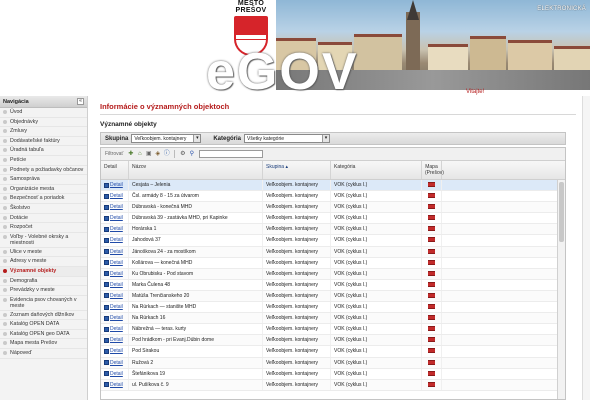  What do you see at coordinates (287, 138) in the screenshot?
I see `kategoria-select: Všetky kategórie ▾` at bounding box center [287, 138].